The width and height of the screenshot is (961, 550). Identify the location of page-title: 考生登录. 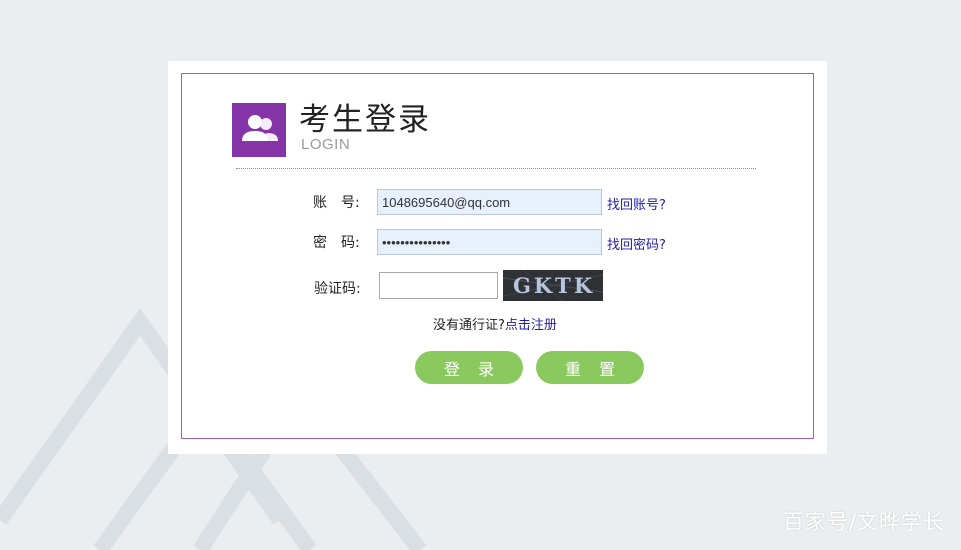
(365, 120).